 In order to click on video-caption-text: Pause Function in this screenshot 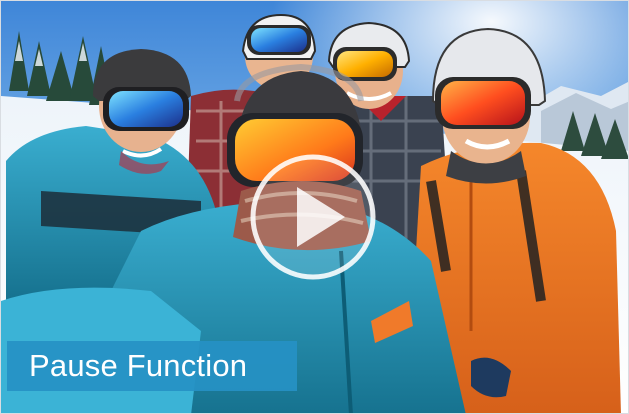, I will do `click(138, 365)`.